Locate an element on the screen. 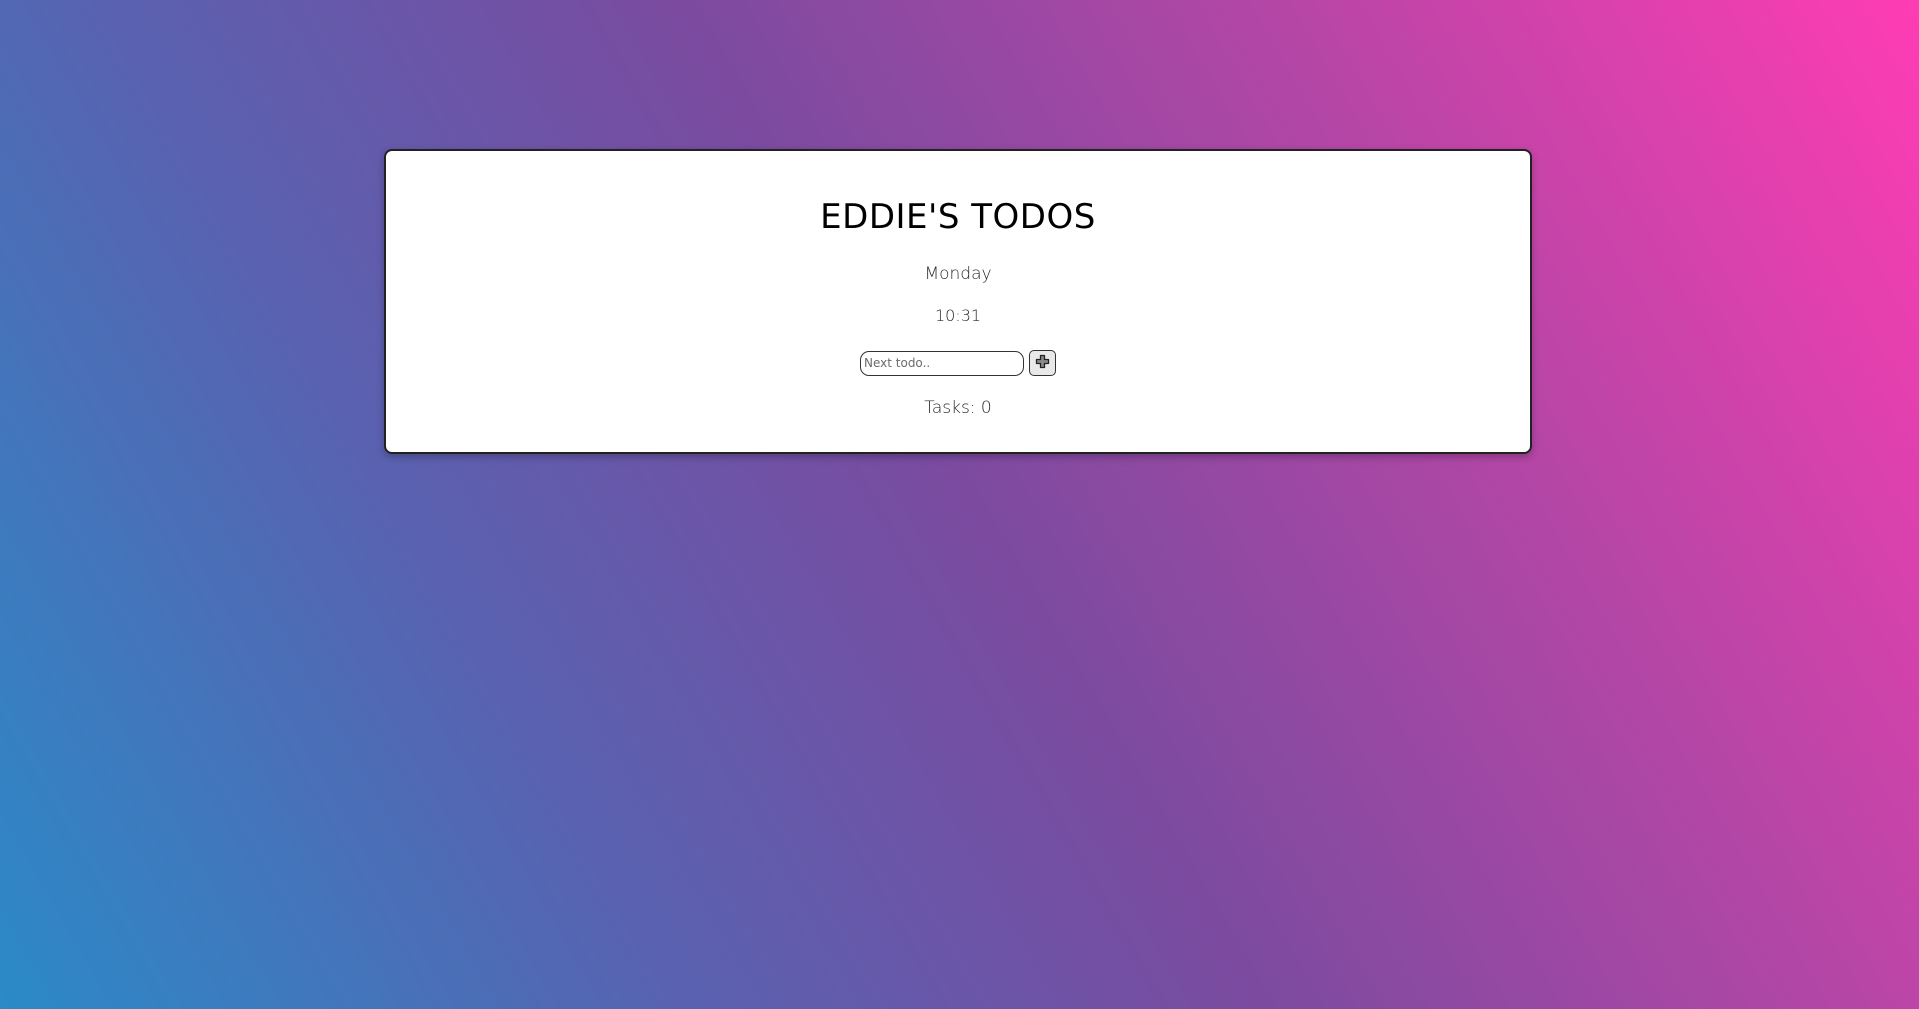  task-count: Tasks: 0 is located at coordinates (958, 408).